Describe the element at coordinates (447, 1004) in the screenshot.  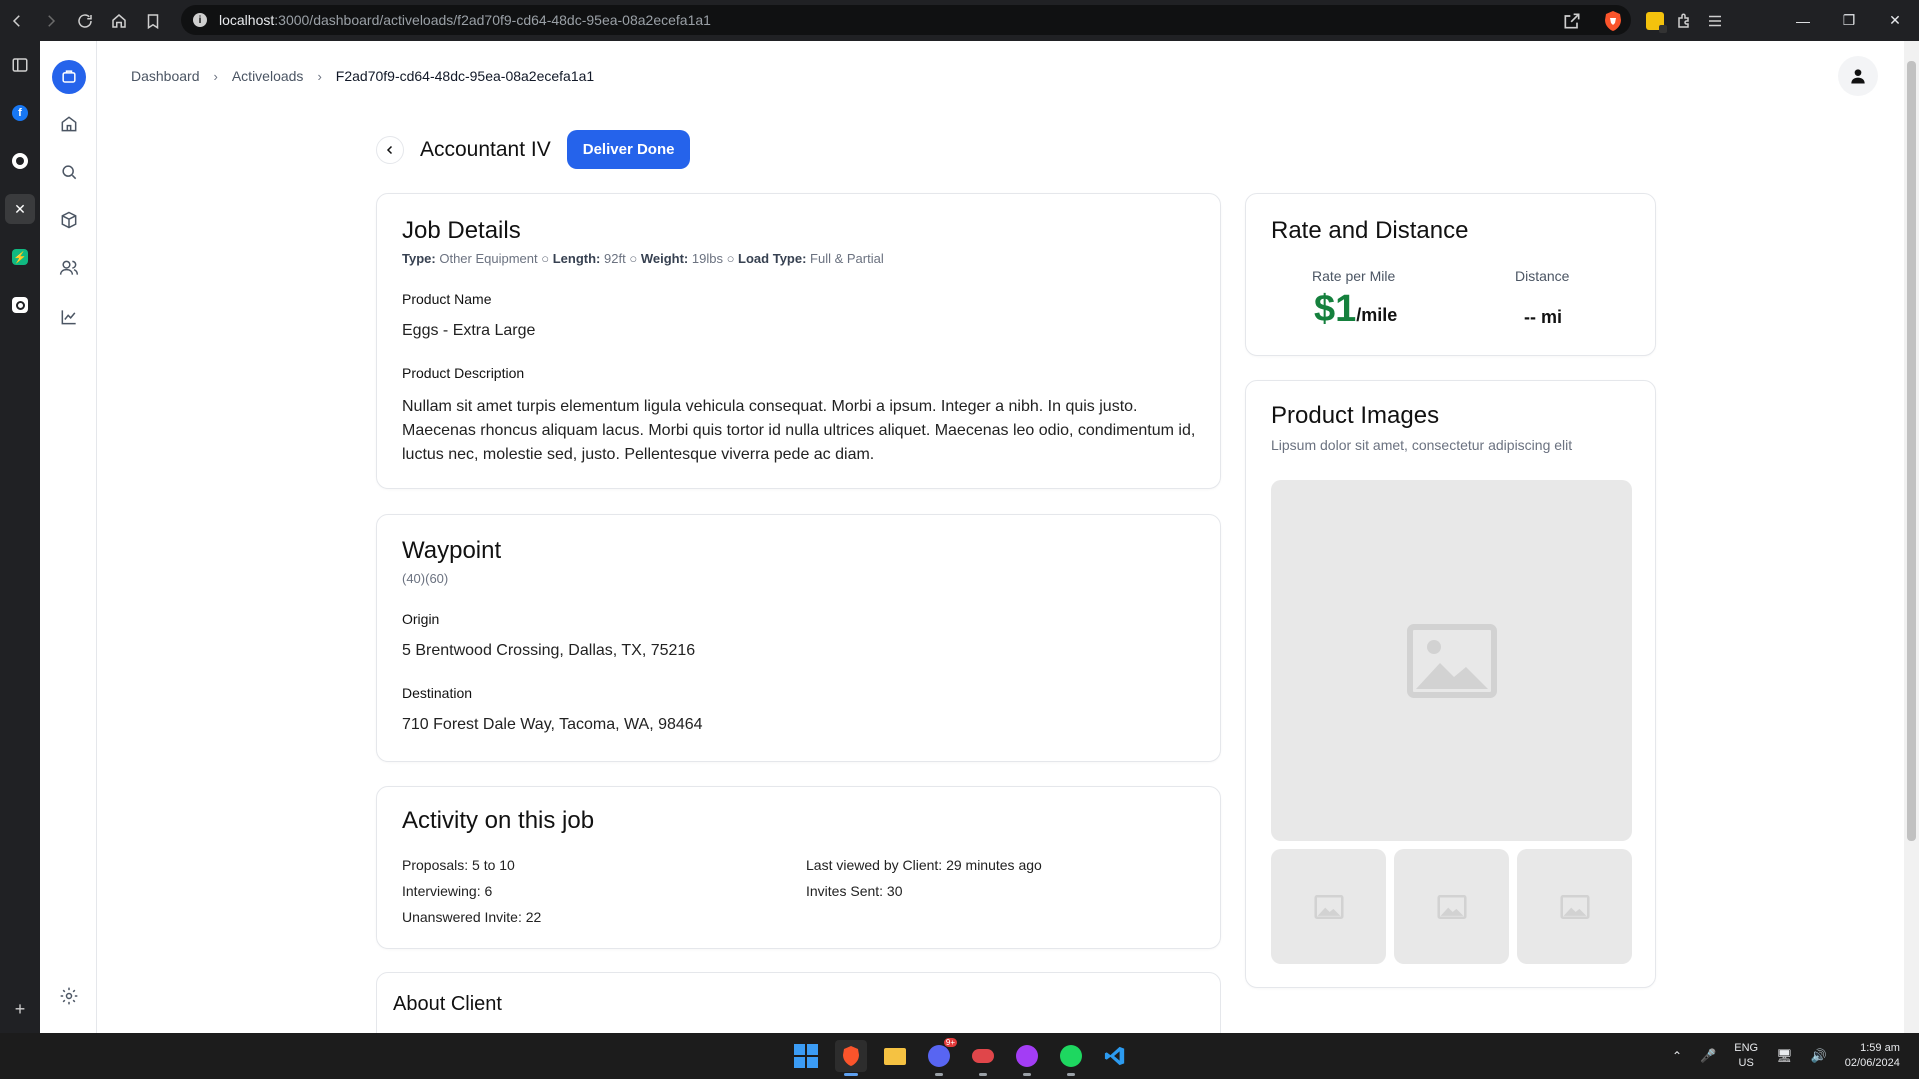
I see `about-client-heading: About Client` at that location.